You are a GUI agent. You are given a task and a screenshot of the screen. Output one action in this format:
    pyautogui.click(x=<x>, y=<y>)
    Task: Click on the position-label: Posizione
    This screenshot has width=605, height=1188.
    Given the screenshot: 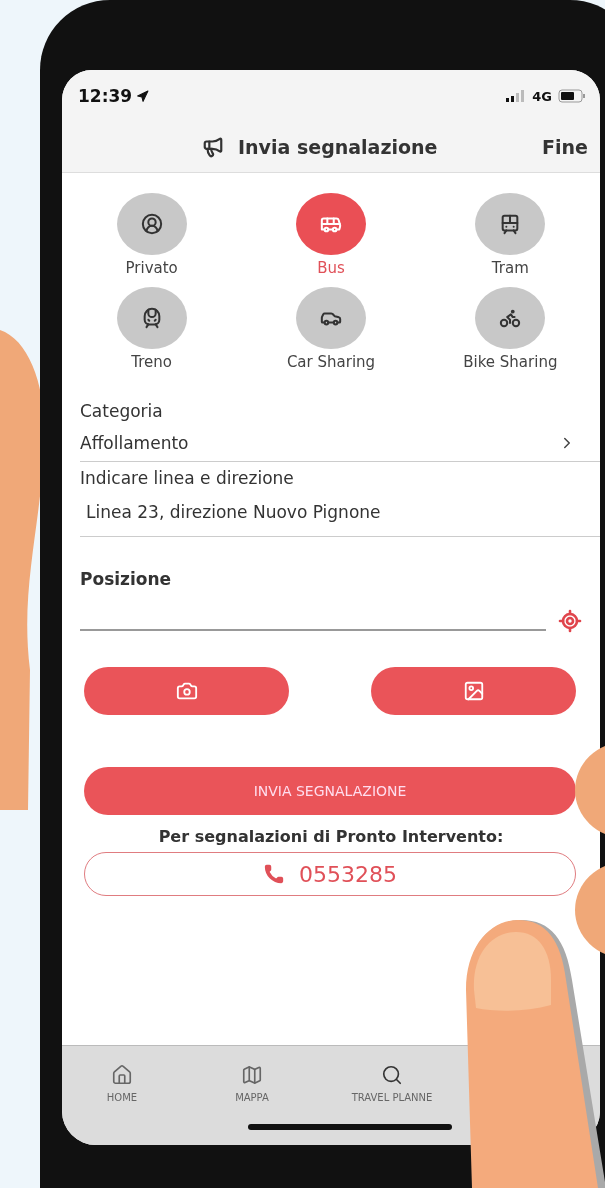 What is the action you would take?
    pyautogui.click(x=126, y=579)
    